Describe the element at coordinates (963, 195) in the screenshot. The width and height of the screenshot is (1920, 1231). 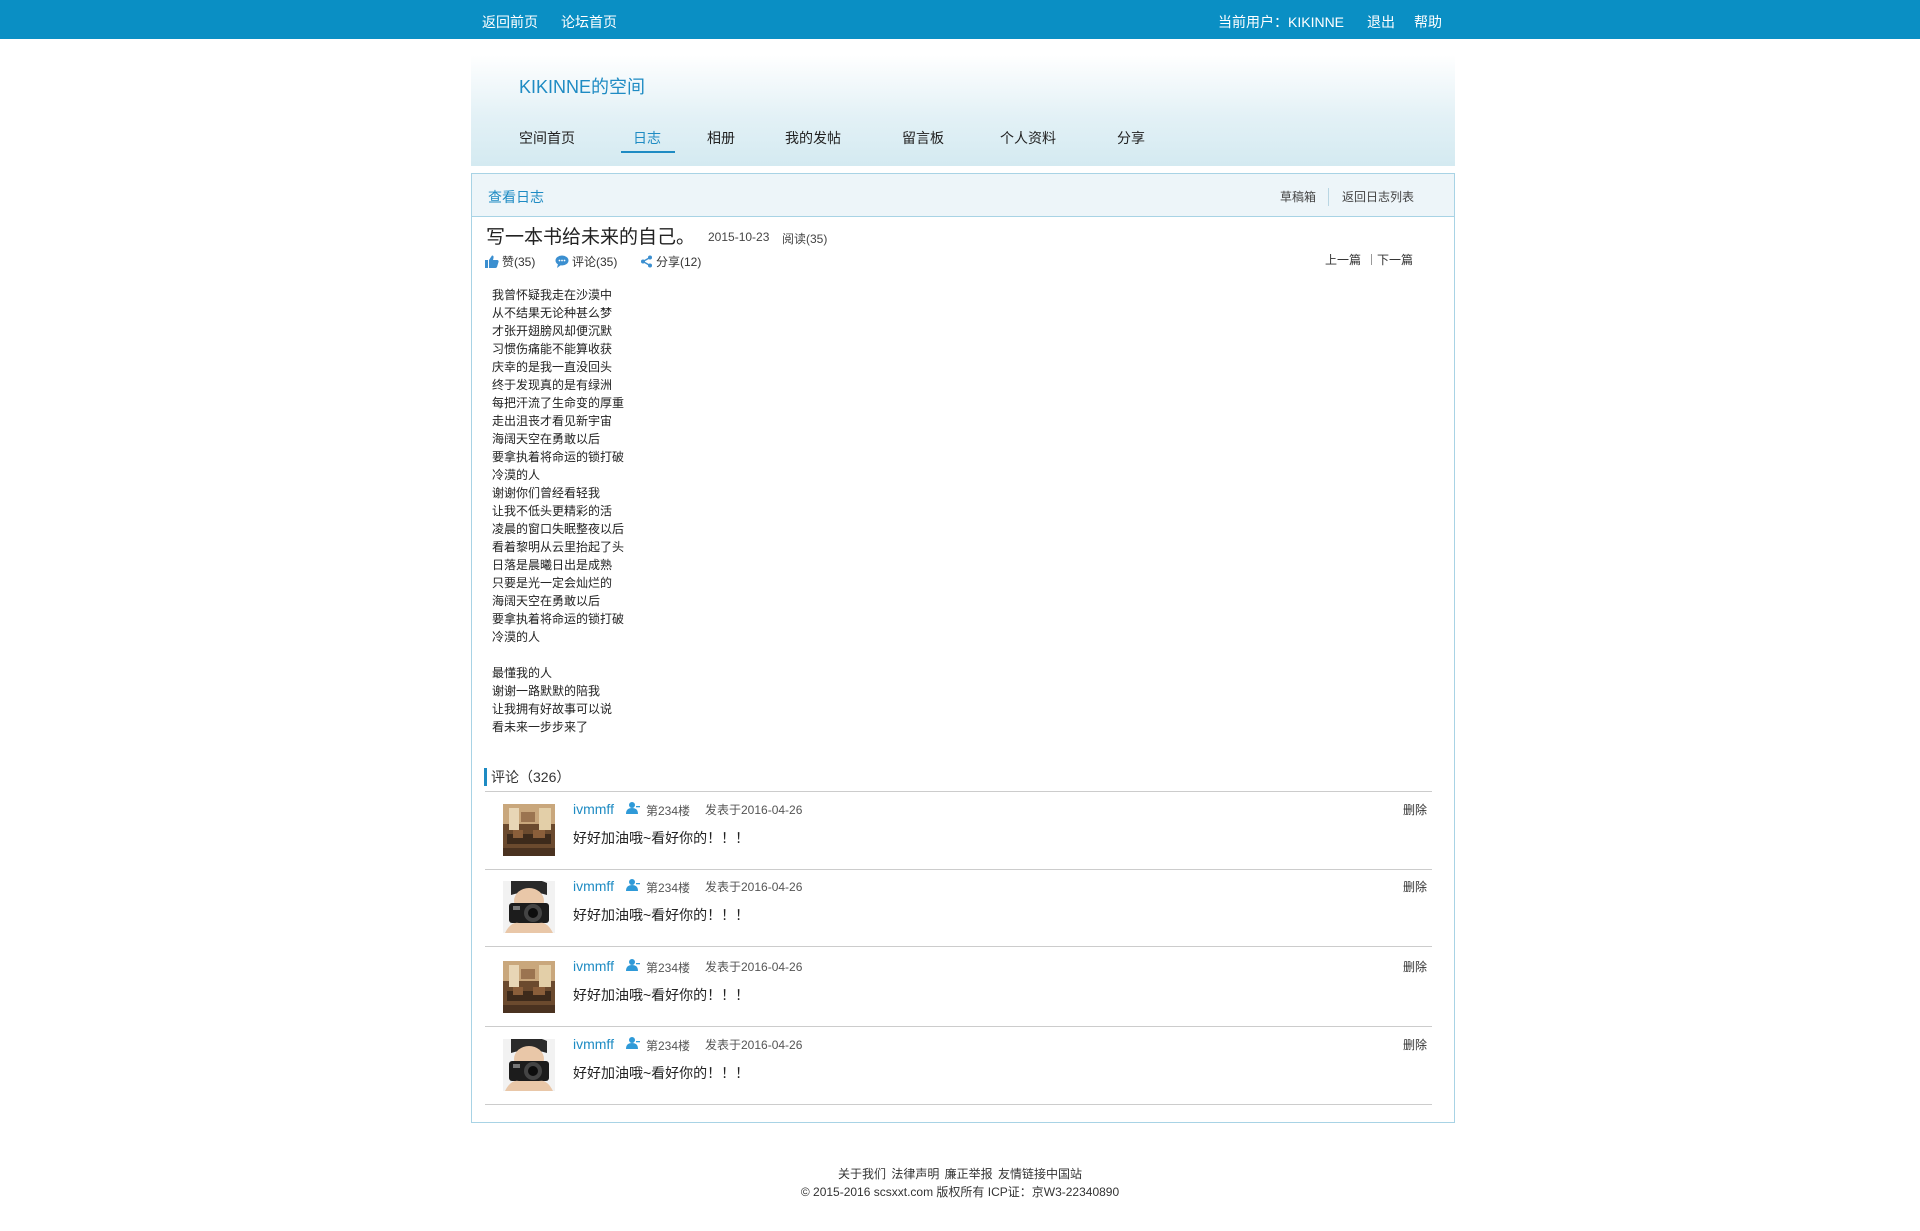
I see `panel-header: 查看日志 草稿箱 返回日志列表` at that location.